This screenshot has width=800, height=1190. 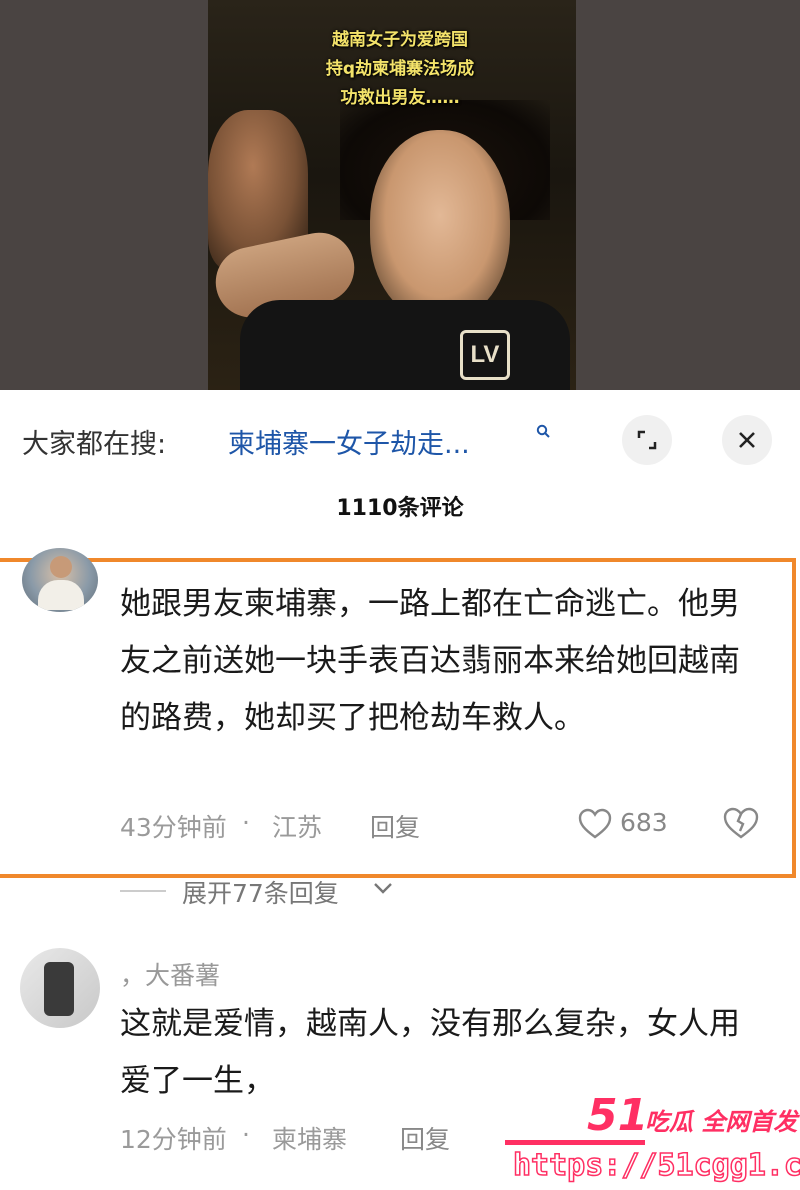 I want to click on close-icon, so click(x=747, y=440).